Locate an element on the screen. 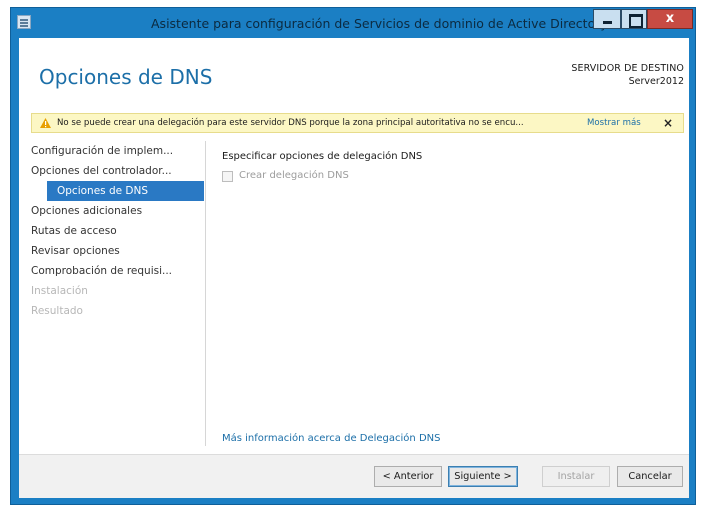 The height and width of the screenshot is (512, 705). maximize-button is located at coordinates (634, 19).